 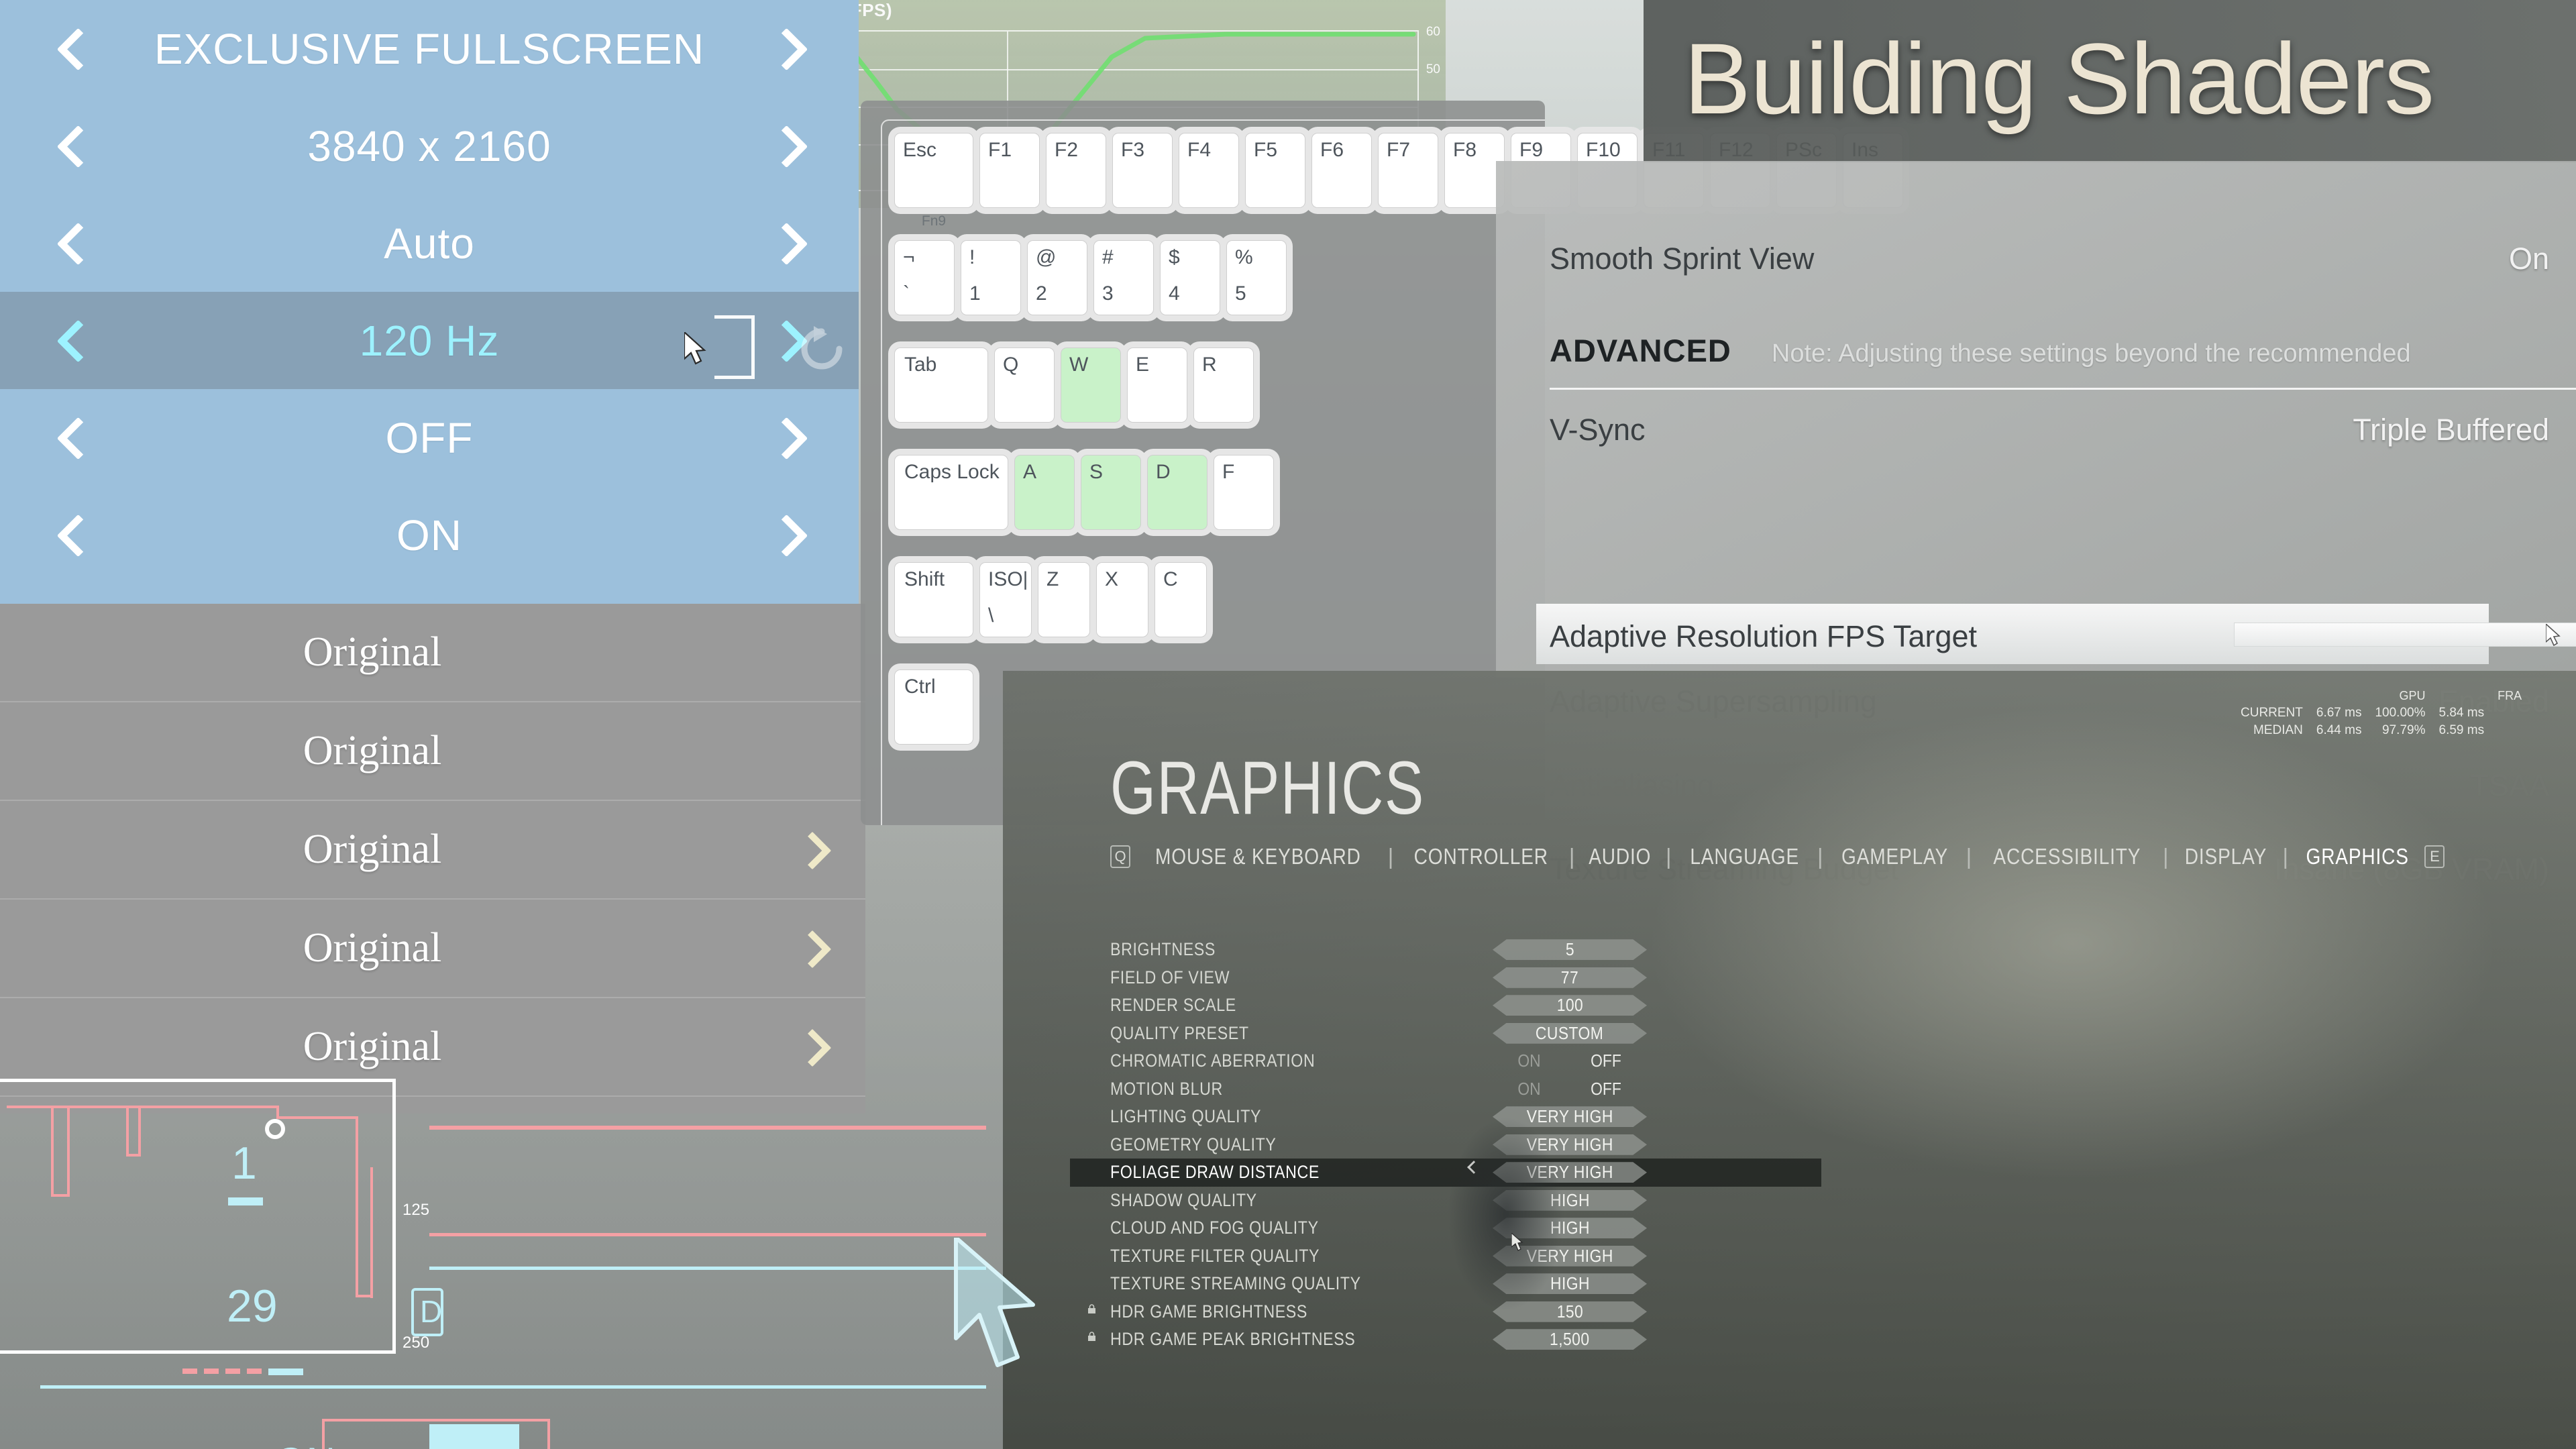 I want to click on tab-language: LANGUAGE, so click(x=1744, y=856).